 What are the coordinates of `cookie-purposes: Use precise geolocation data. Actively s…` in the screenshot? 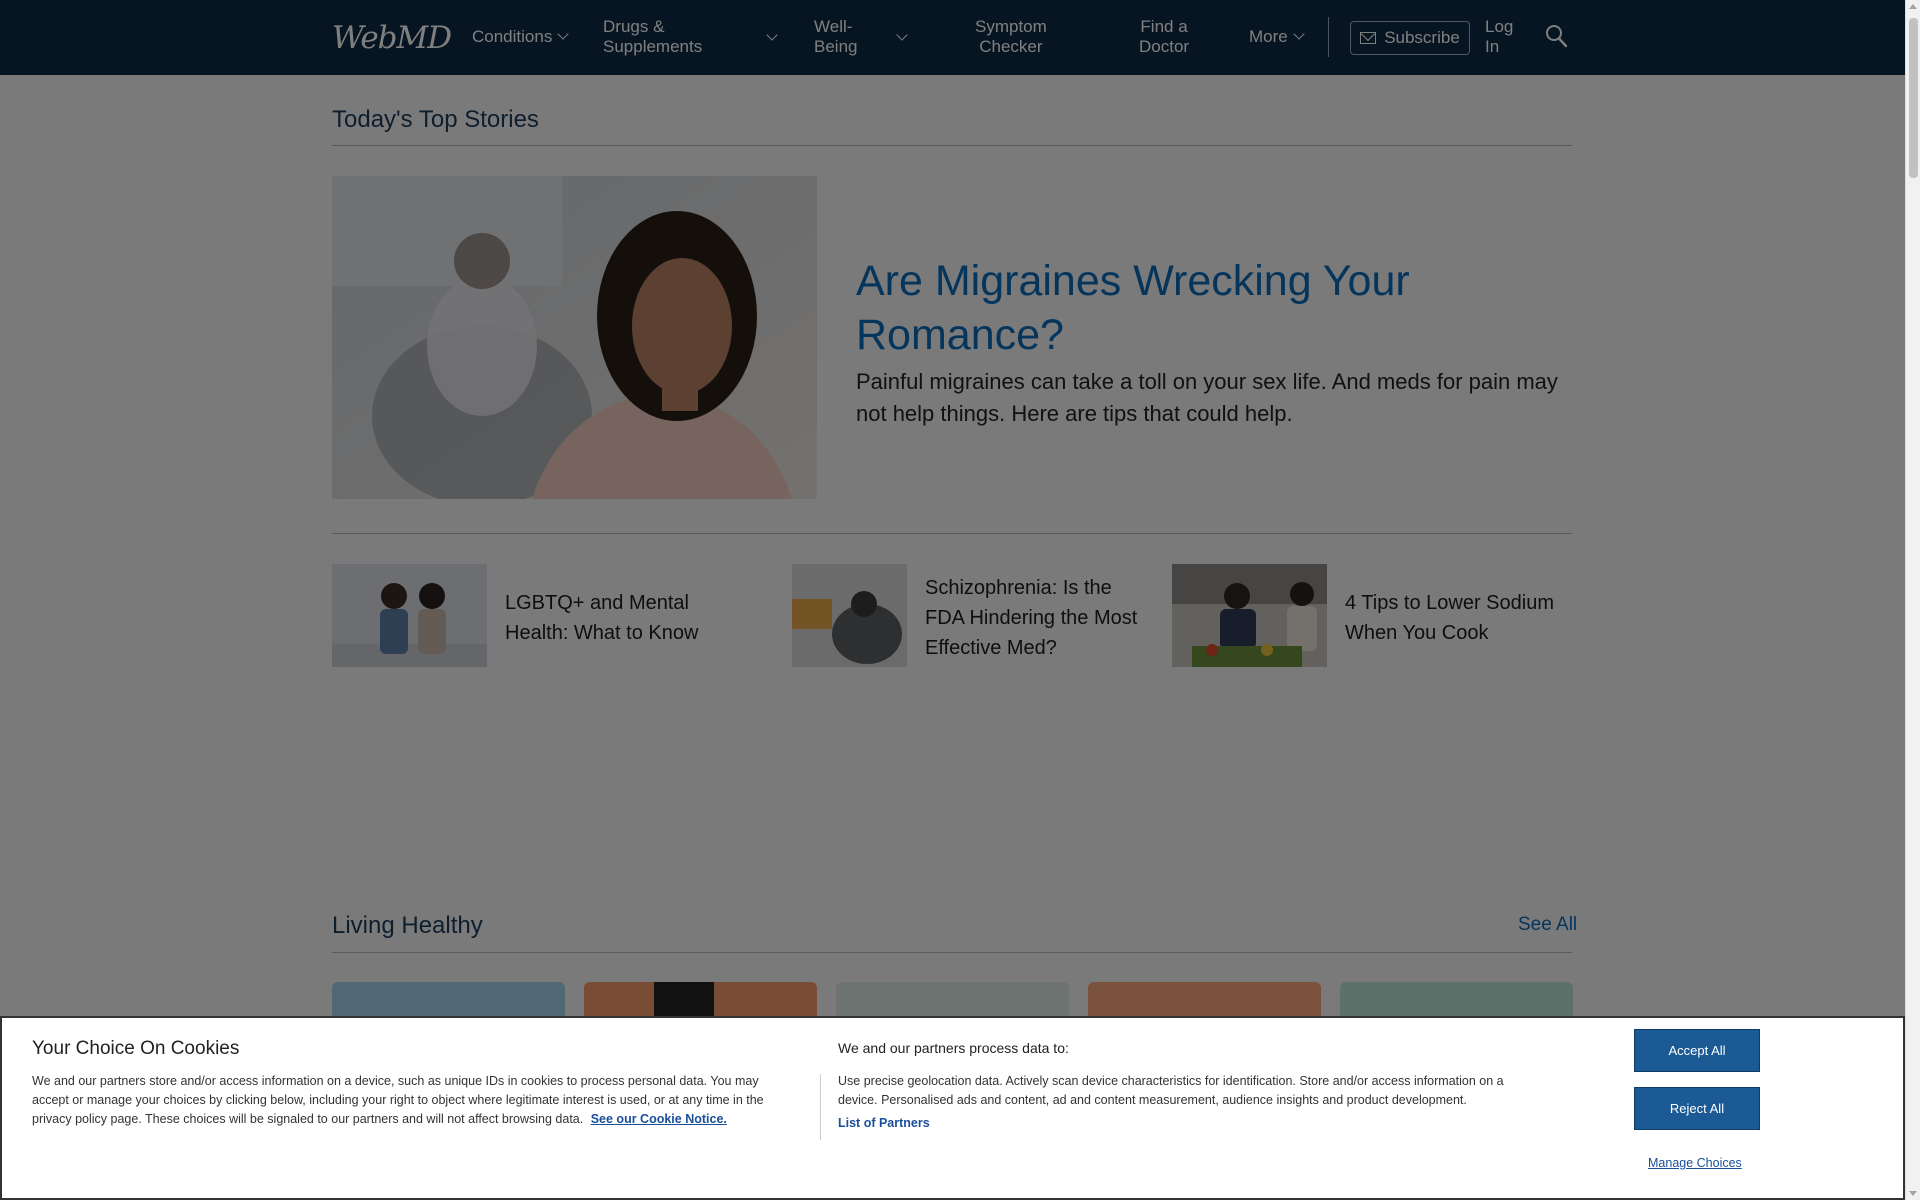 It's located at (1171, 1090).